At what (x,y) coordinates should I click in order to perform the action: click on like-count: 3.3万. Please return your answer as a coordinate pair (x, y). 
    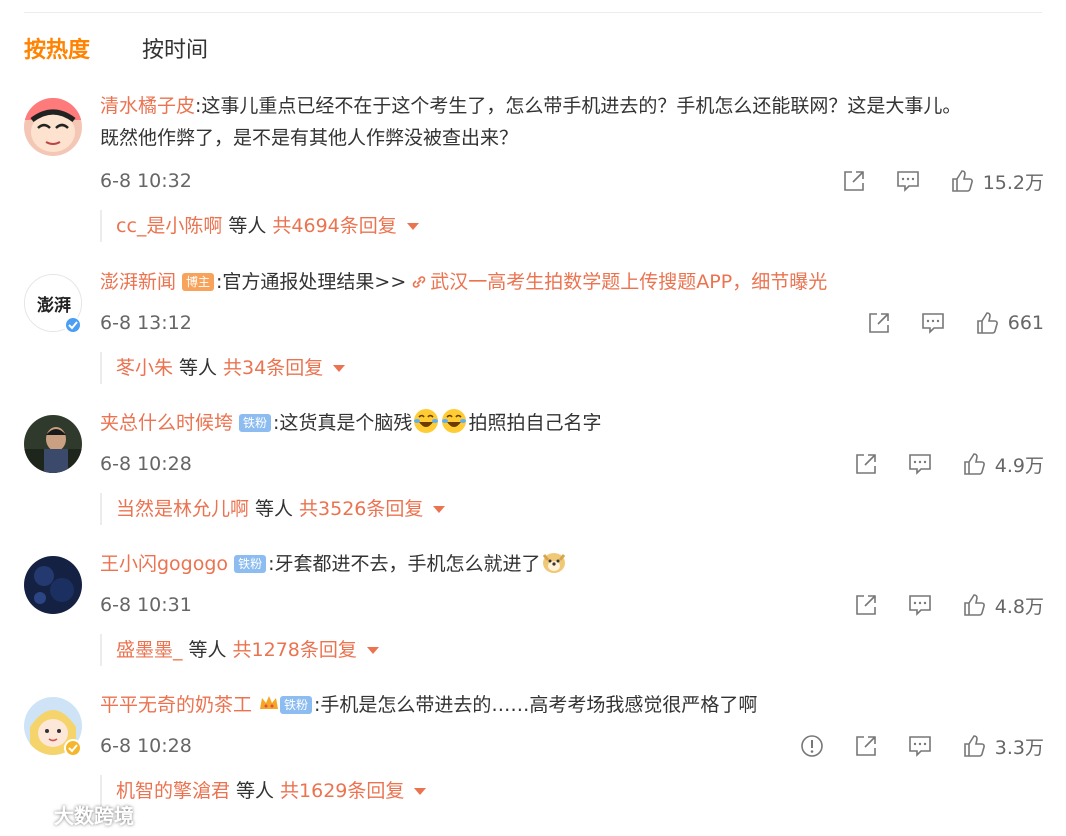
    Looking at the image, I should click on (1019, 747).